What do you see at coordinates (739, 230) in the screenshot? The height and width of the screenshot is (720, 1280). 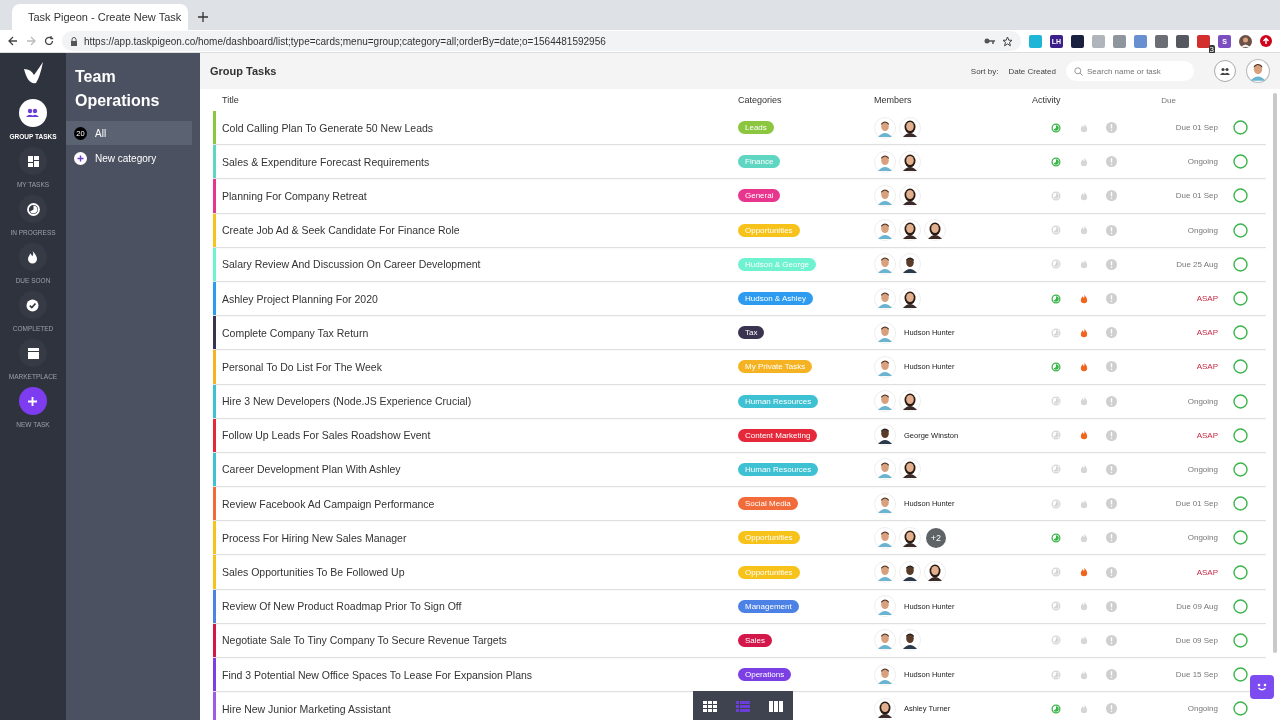 I see `task-row: Create Job Ad & Seek Candidate For Finance Role Opportunities Ongoing` at bounding box center [739, 230].